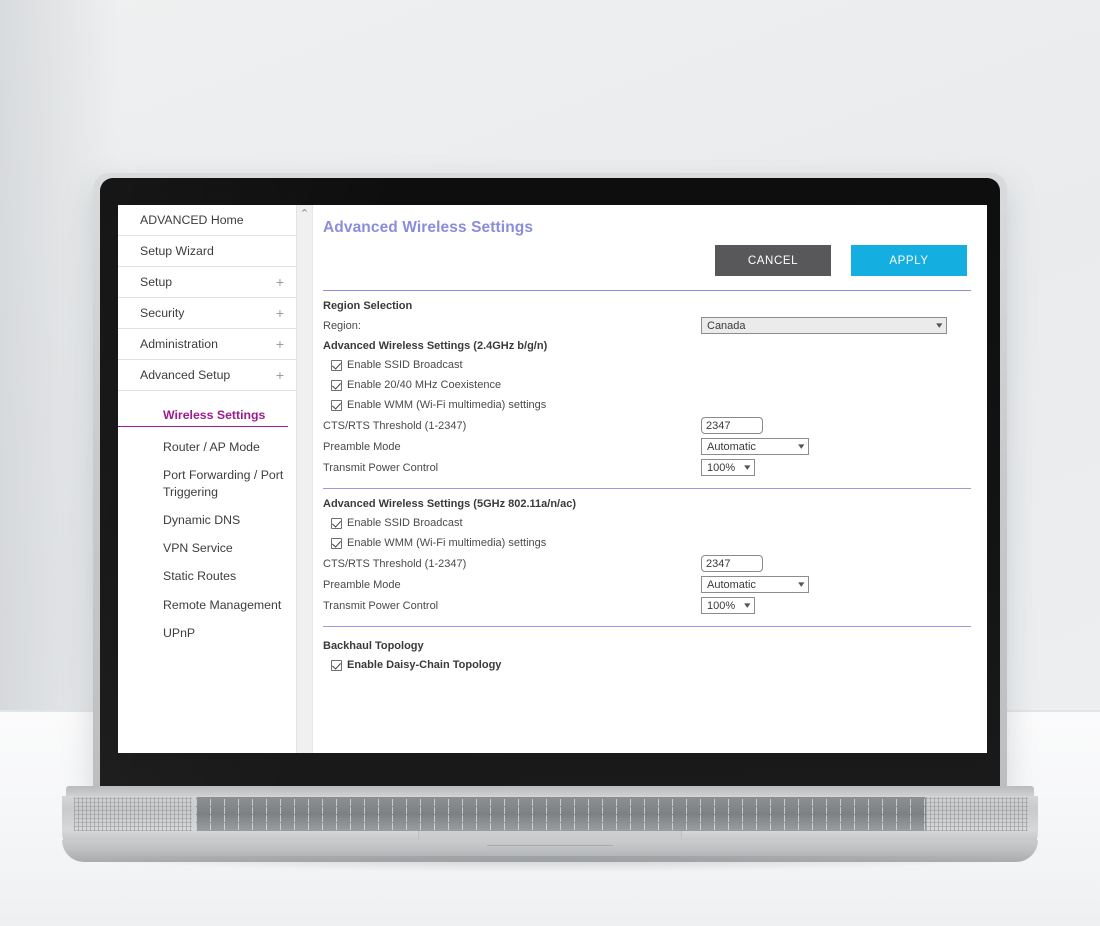 The image size is (1100, 926). I want to click on region-select: Canada ▾, so click(824, 325).